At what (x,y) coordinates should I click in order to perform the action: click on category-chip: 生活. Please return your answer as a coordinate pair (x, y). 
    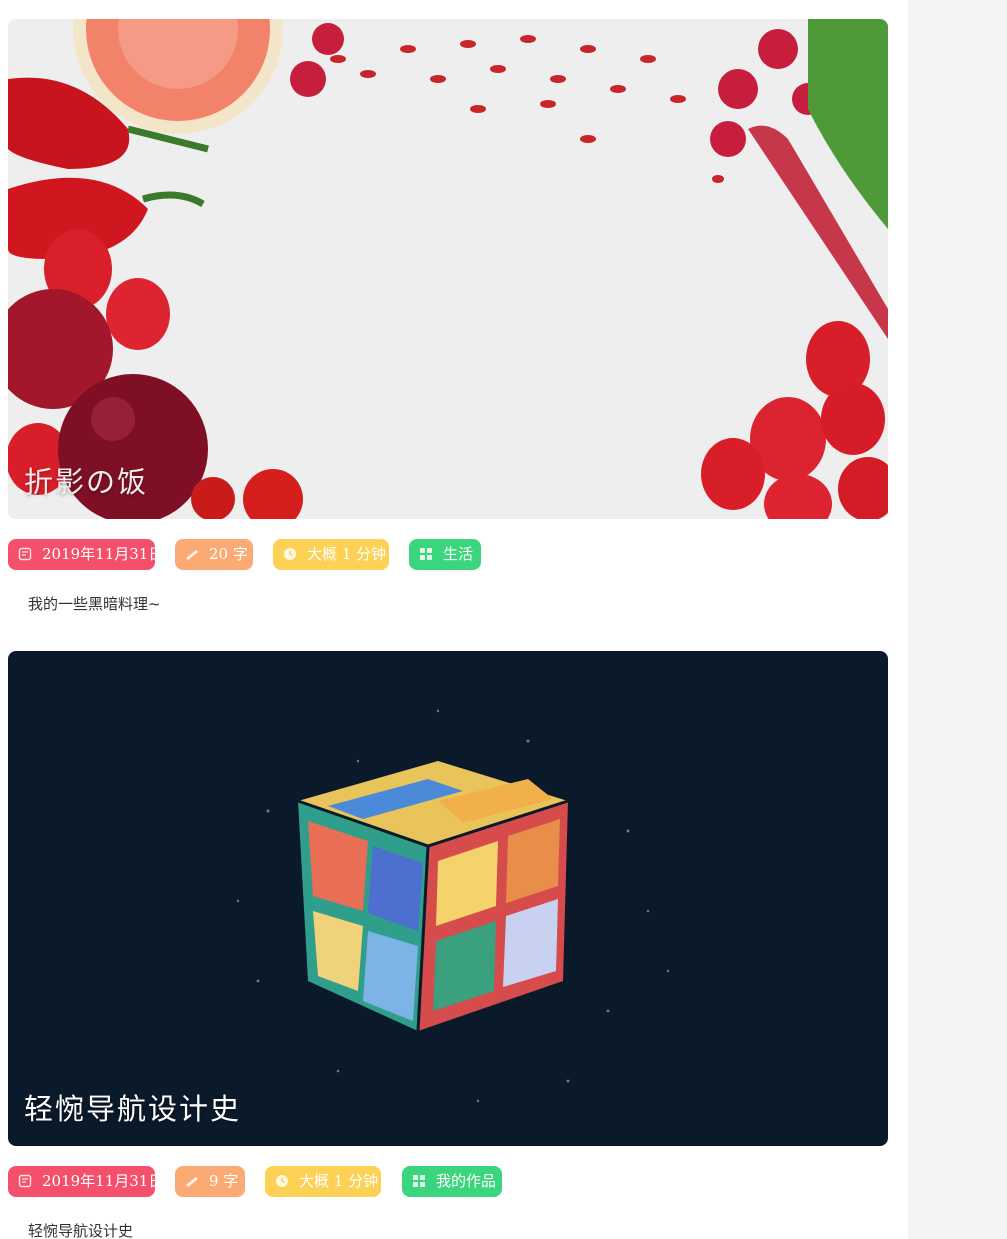
    Looking at the image, I should click on (445, 554).